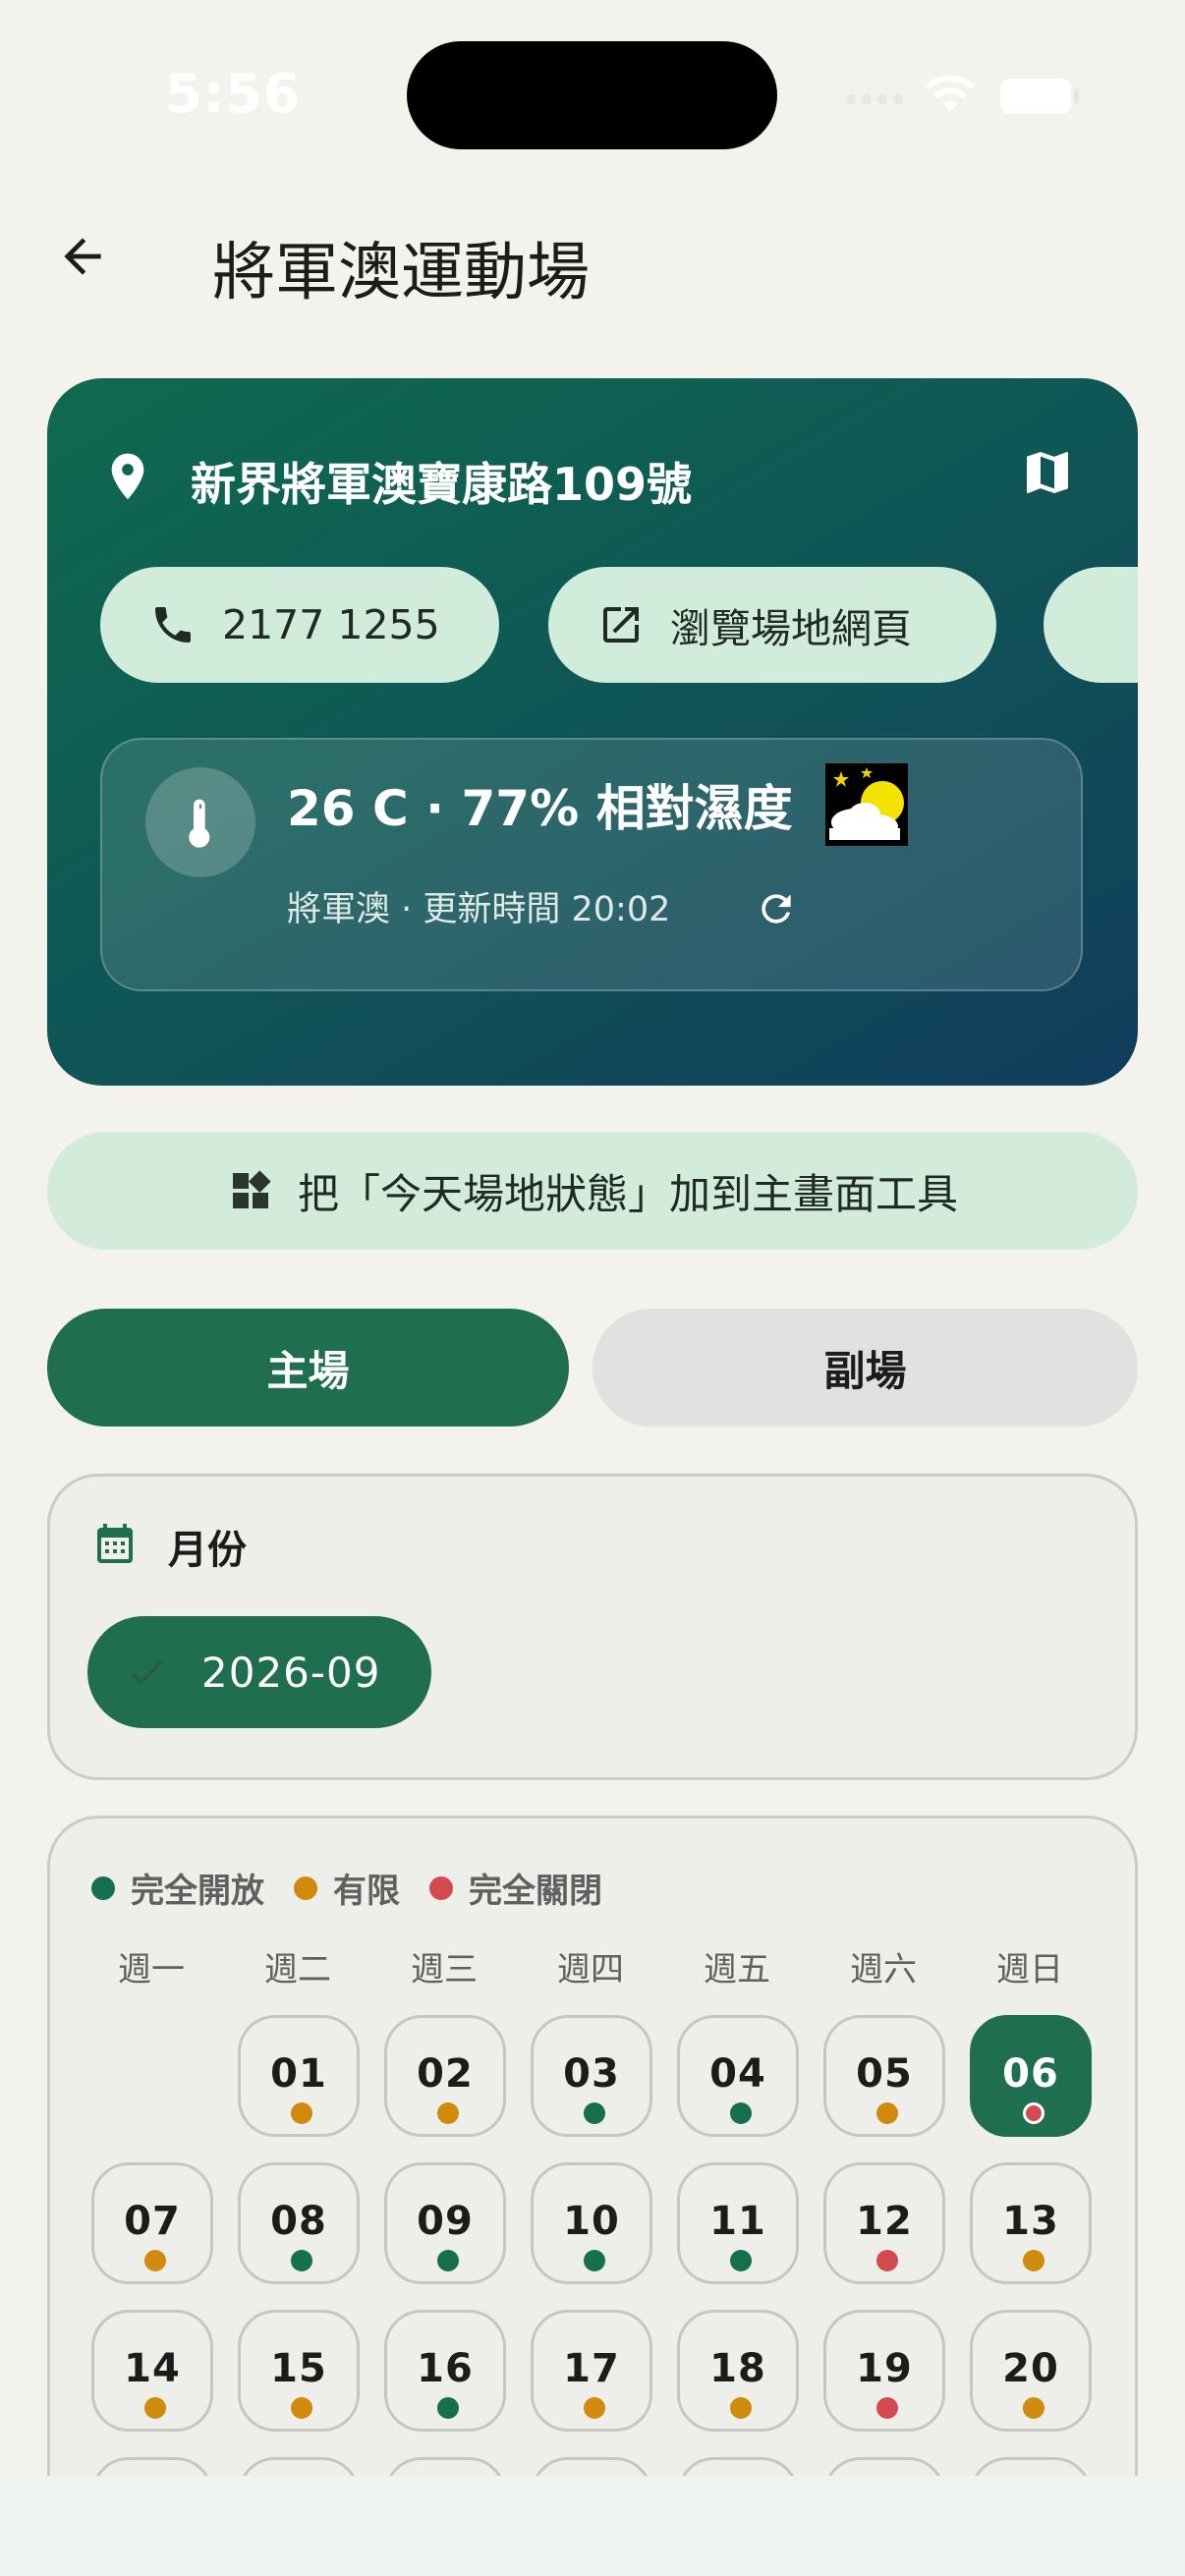 Image resolution: width=1185 pixels, height=2576 pixels. I want to click on day-number: 12, so click(885, 2221).